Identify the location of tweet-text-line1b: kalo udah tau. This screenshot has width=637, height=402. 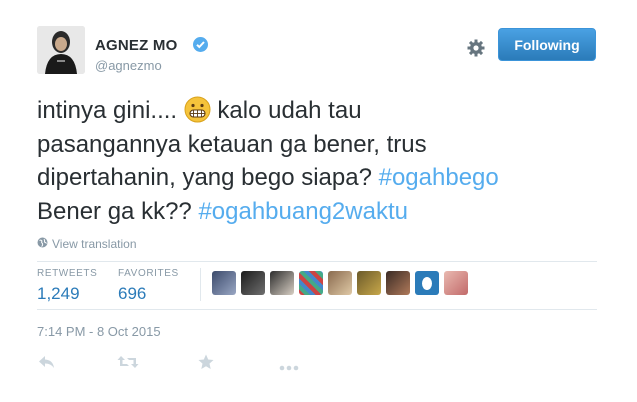
(286, 110).